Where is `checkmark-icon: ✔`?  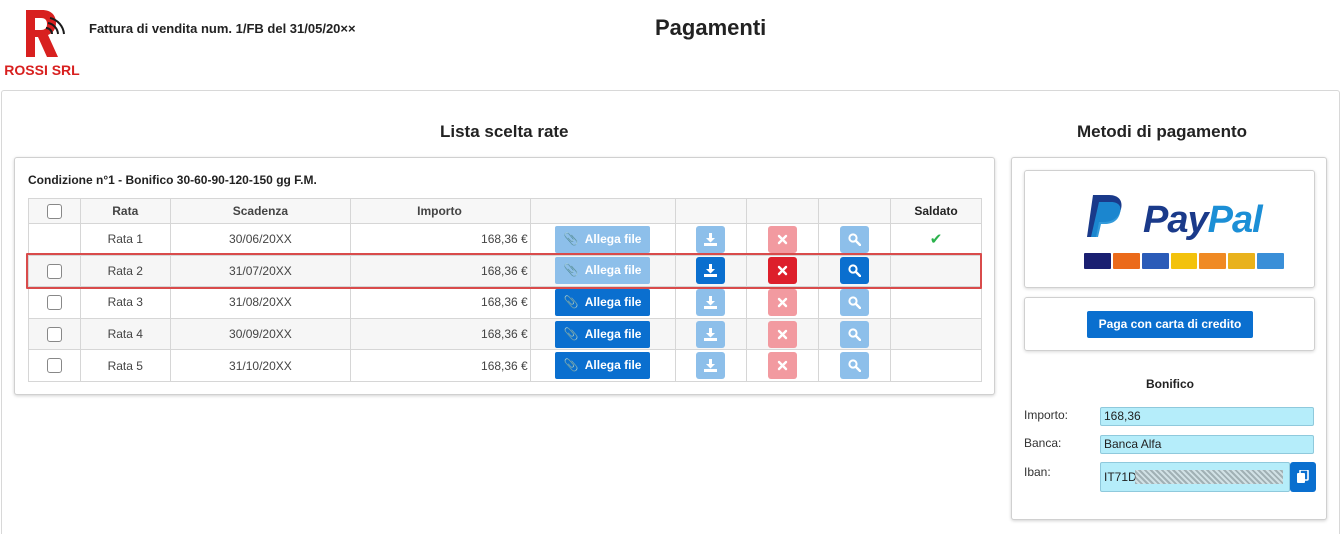 checkmark-icon: ✔ is located at coordinates (936, 240).